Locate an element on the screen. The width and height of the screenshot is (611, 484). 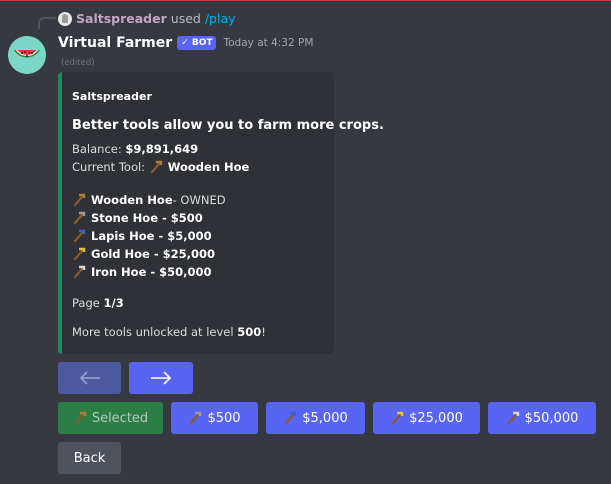
bot-avatar is located at coordinates (27, 55).